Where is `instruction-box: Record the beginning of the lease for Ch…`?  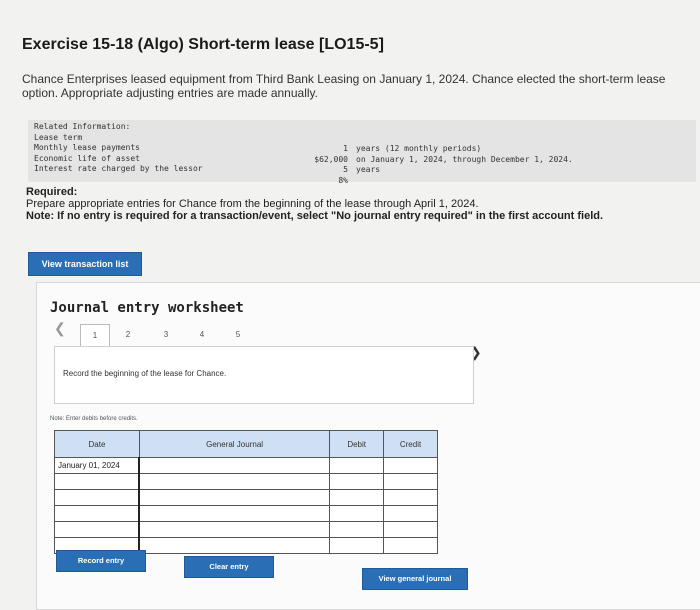 instruction-box: Record the beginning of the lease for Ch… is located at coordinates (264, 375).